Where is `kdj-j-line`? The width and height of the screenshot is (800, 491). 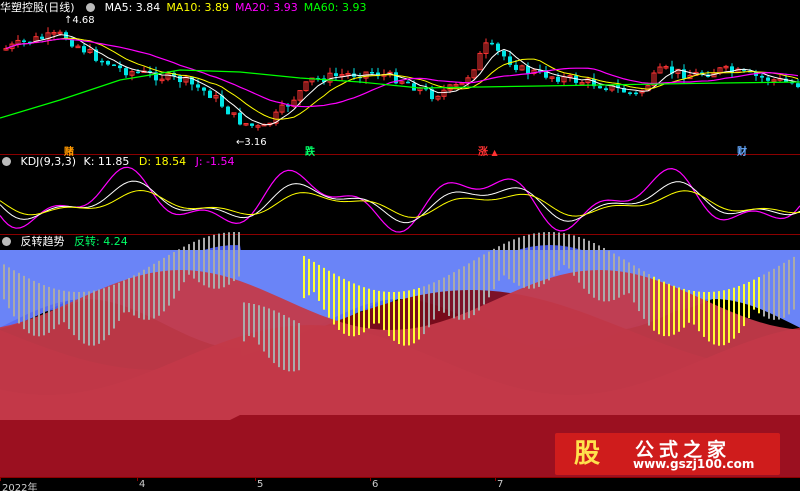 kdj-j-line is located at coordinates (400, 199).